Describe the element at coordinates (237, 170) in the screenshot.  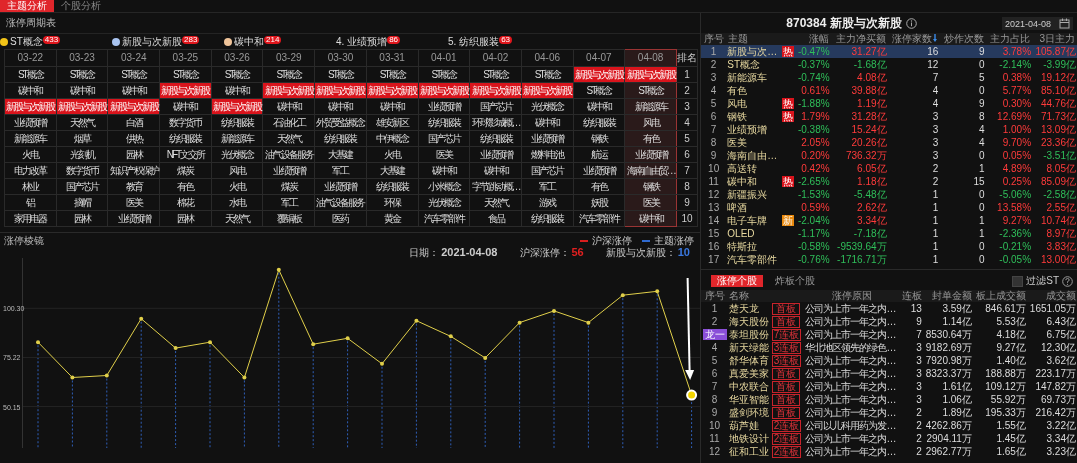
I see `theme-cell: 风电` at that location.